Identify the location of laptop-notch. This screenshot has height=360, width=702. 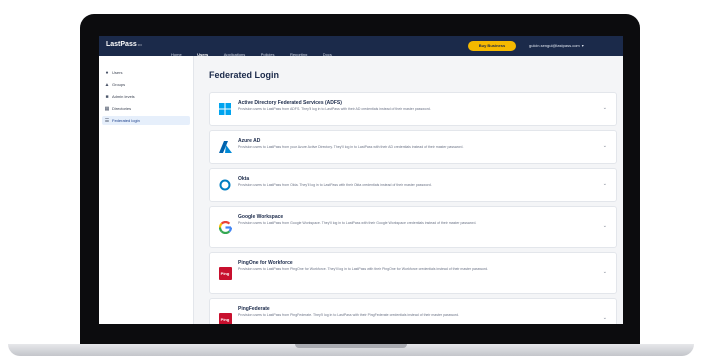
(351, 346).